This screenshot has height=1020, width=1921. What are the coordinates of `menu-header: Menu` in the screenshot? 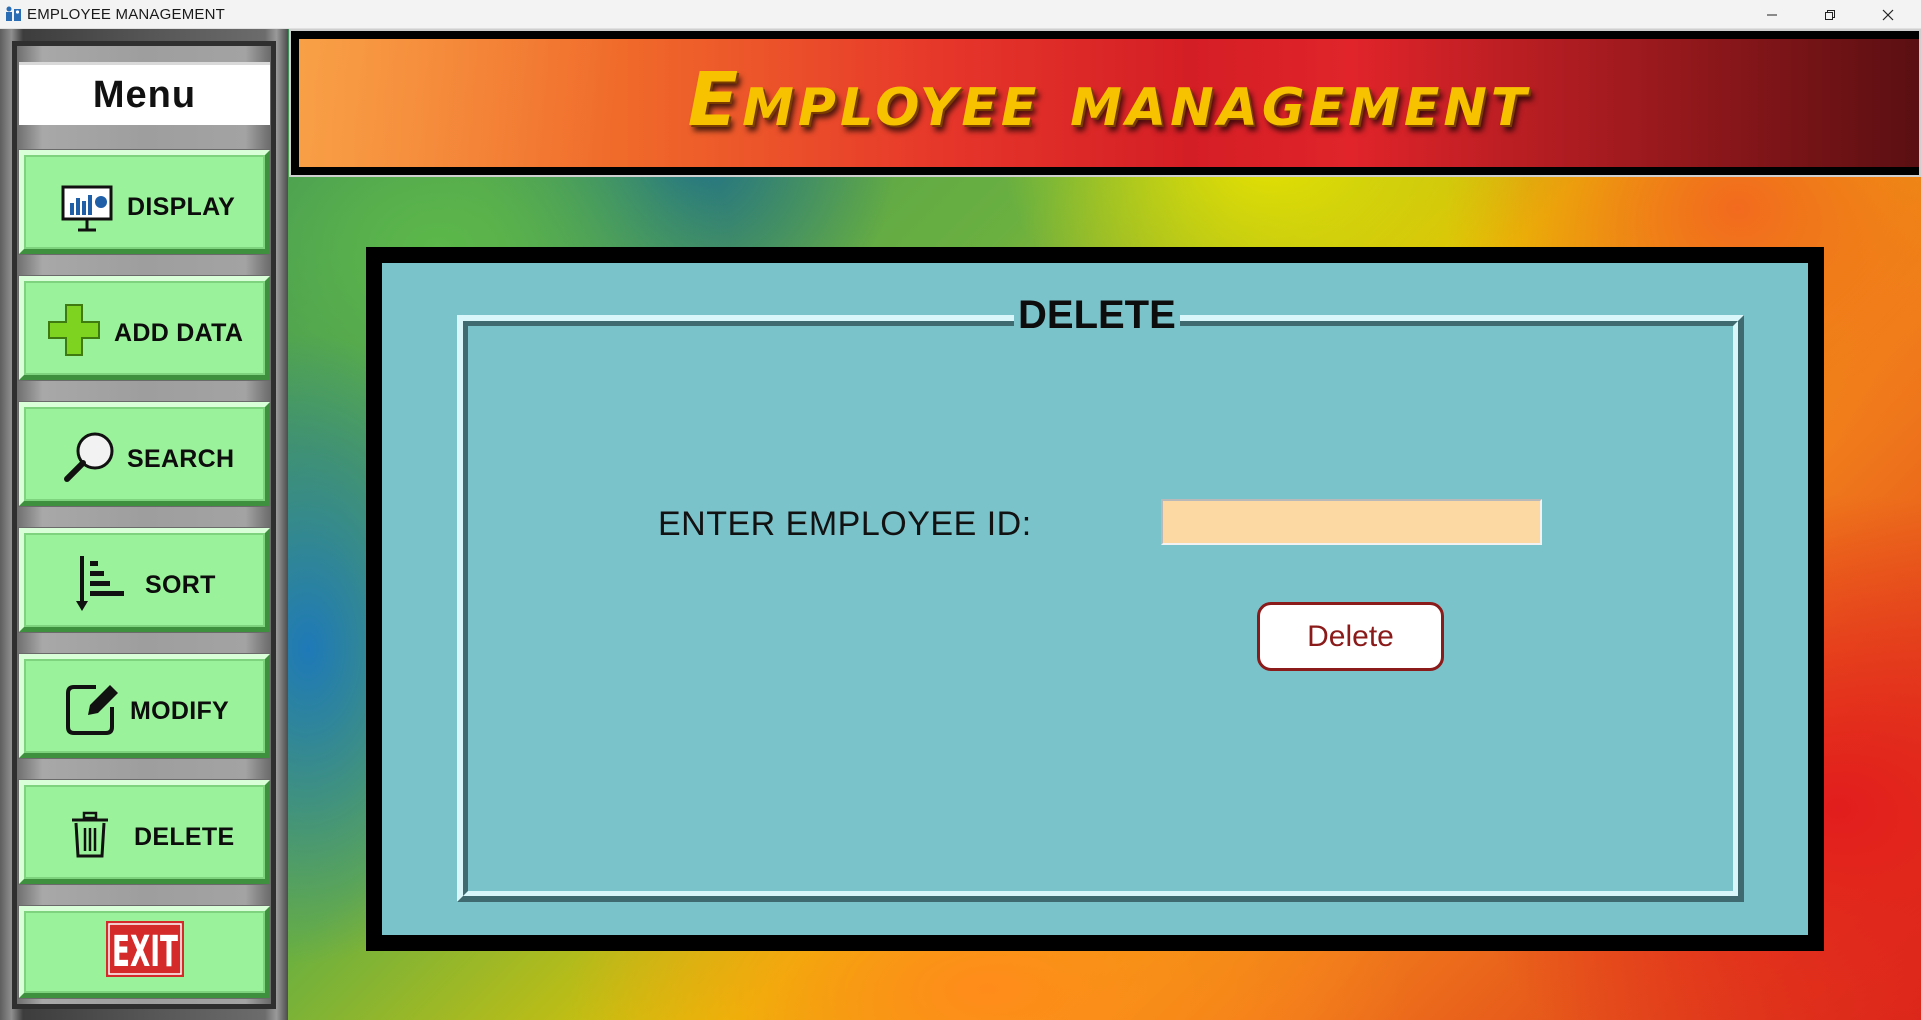 It's located at (144, 93).